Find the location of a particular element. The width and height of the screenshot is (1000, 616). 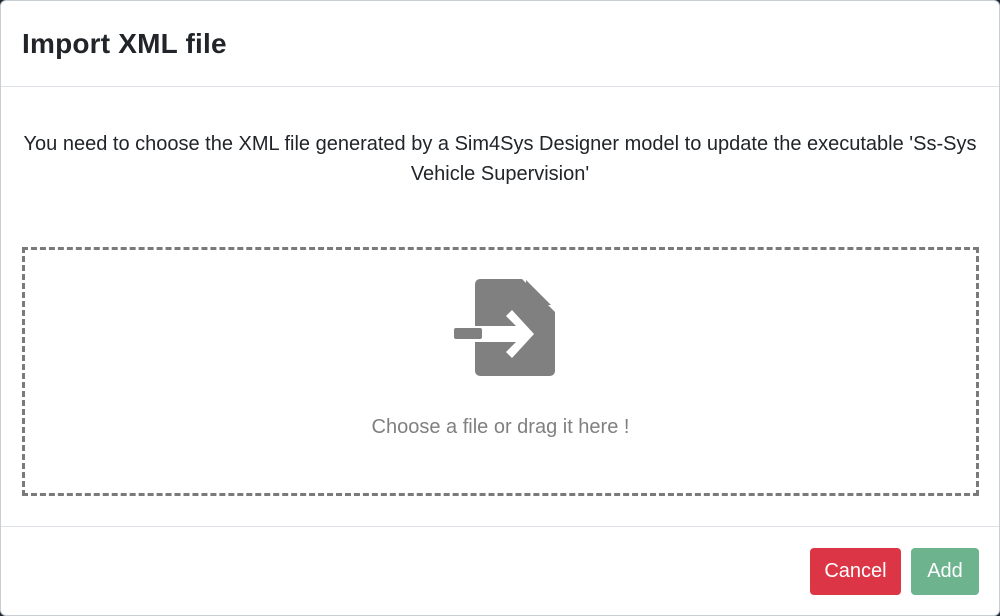

dialog-title: Import XML file is located at coordinates (124, 43).